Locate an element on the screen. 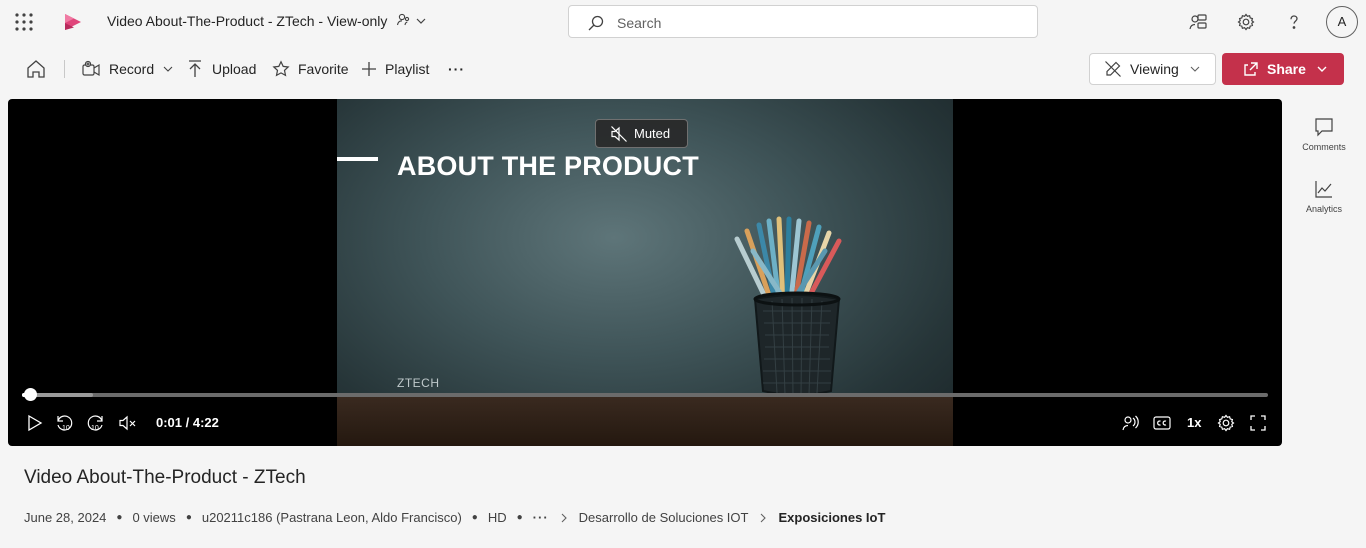 This screenshot has width=1366, height=548. video-title: Video About-The-Product - ZTech is located at coordinates (165, 477).